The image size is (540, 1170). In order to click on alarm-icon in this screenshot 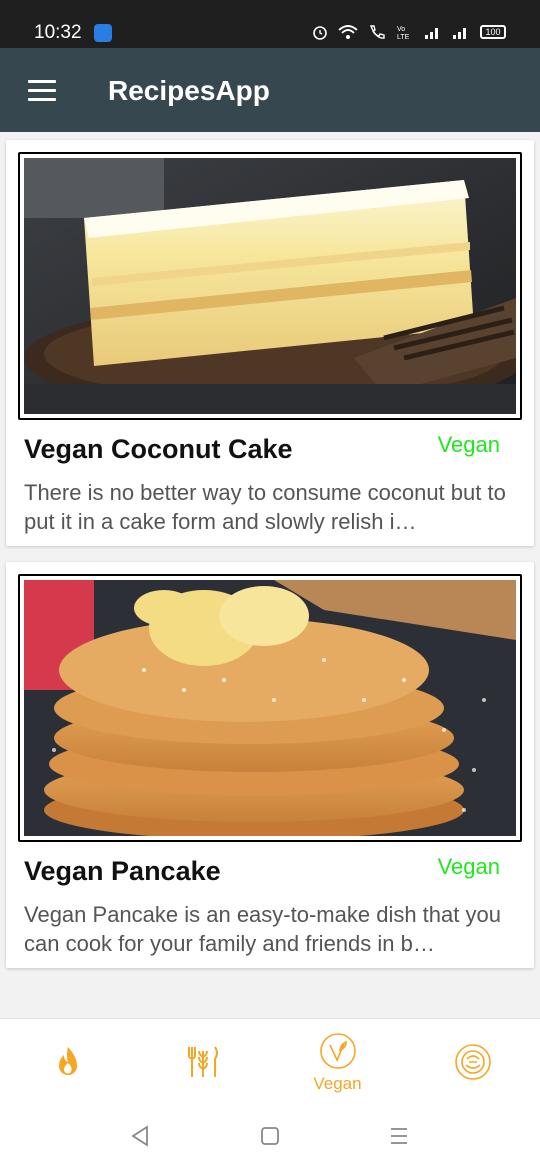, I will do `click(320, 33)`.